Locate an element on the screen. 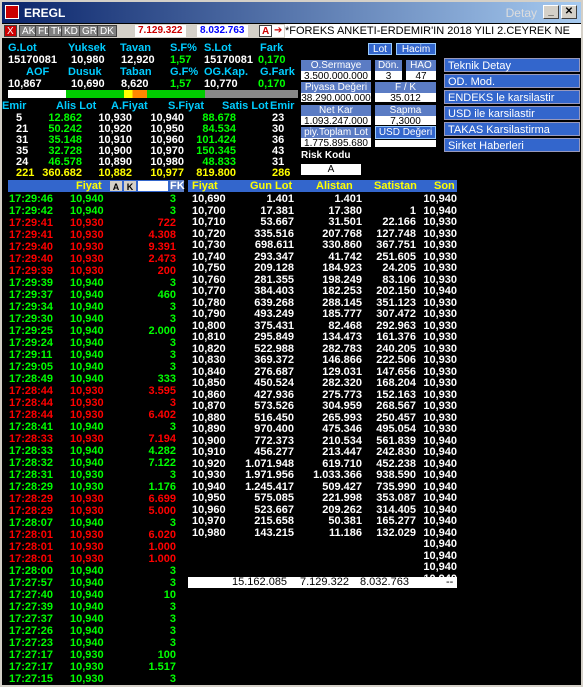 The image size is (583, 687). trades-a-button: A is located at coordinates (116, 186).